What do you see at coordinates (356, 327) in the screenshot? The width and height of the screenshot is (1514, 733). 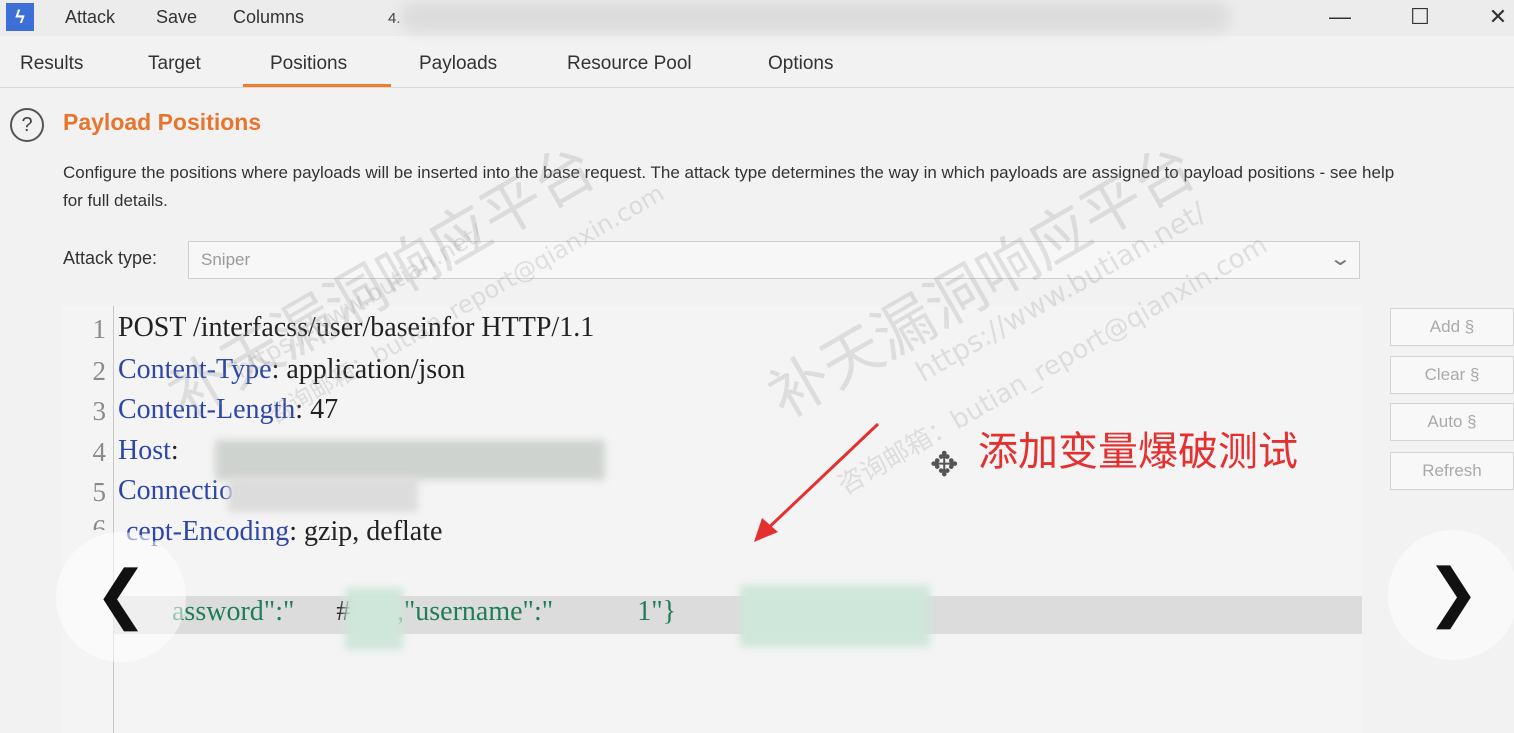 I see `request-line-1: POST /interfacss/user/baseinfor HTTP/1.1` at bounding box center [356, 327].